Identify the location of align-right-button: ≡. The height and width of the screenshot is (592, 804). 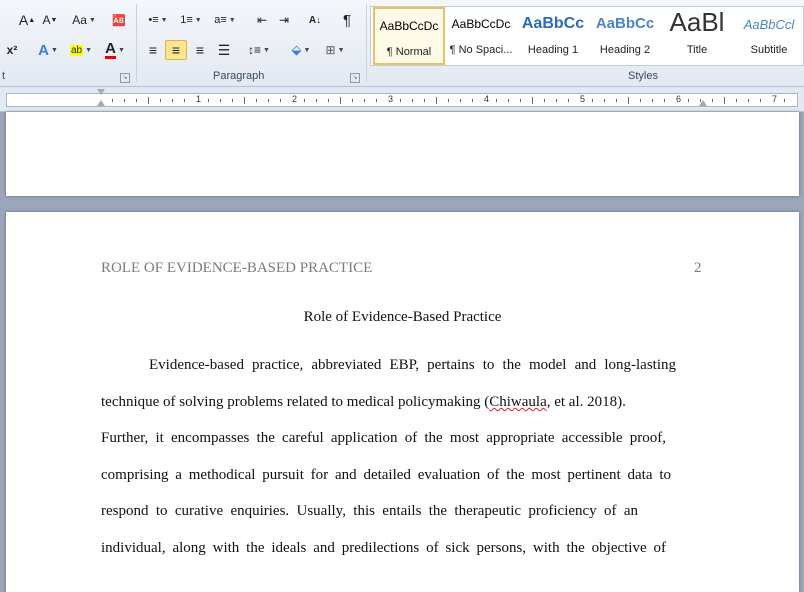
(200, 50).